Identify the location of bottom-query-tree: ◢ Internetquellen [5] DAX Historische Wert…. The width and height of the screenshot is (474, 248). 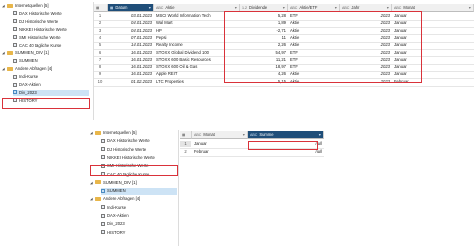
(135, 188).